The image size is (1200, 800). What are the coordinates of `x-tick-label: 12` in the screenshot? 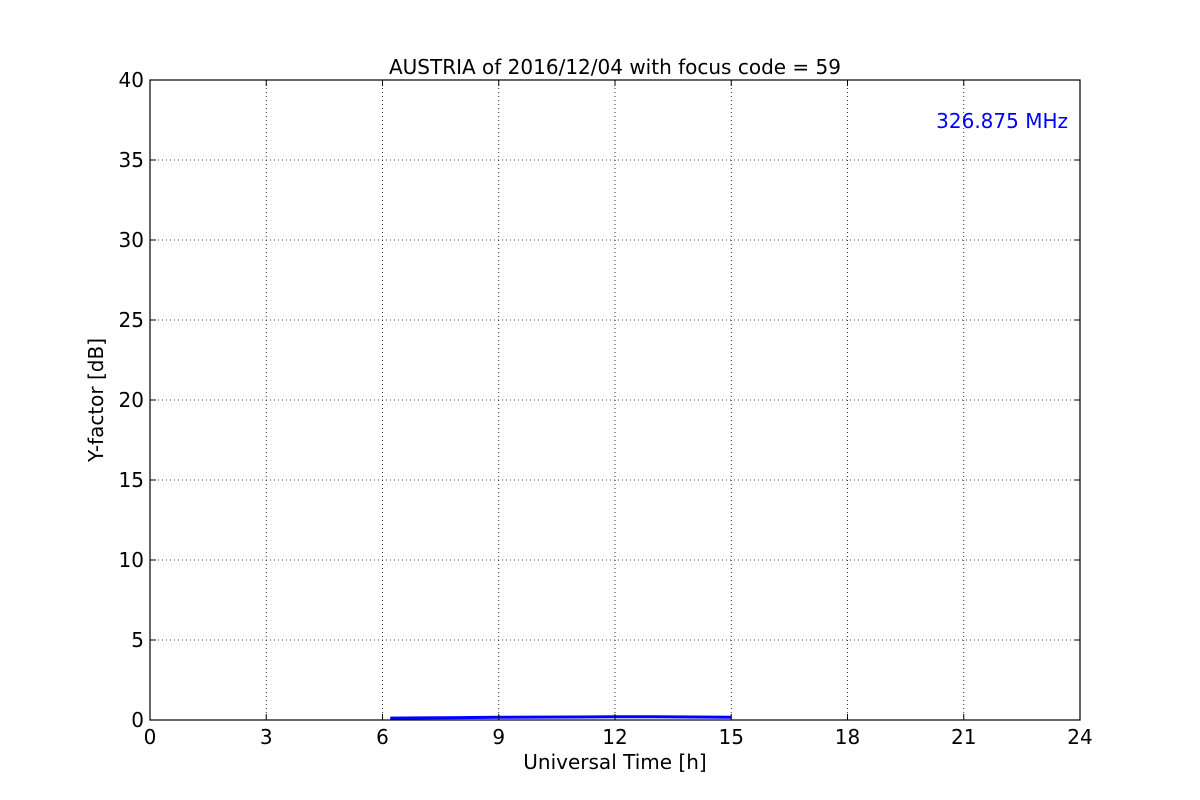 It's located at (614, 737).